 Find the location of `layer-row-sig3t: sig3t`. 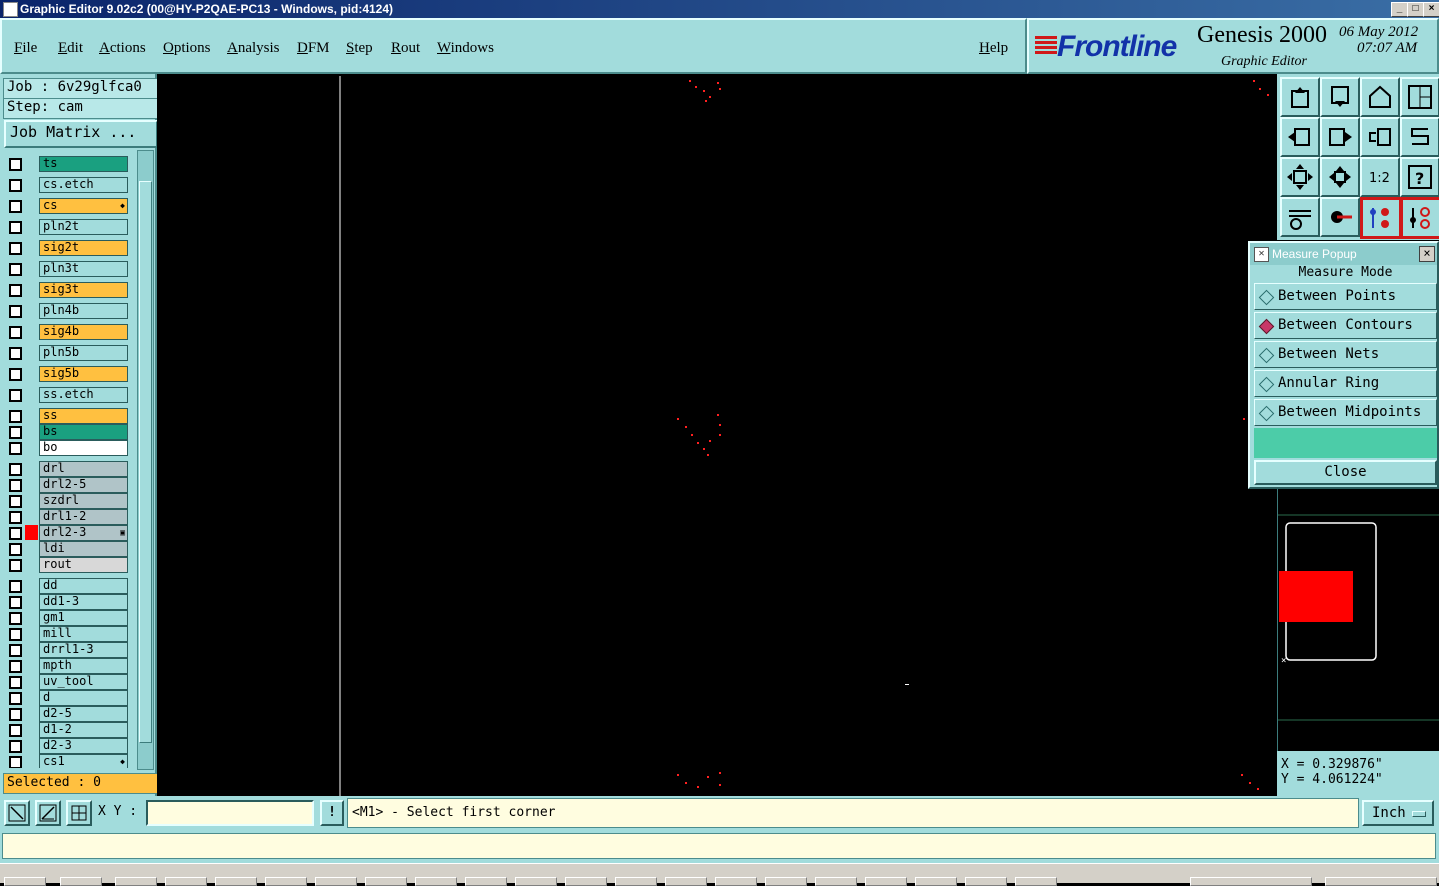

layer-row-sig3t: sig3t is located at coordinates (66, 290).